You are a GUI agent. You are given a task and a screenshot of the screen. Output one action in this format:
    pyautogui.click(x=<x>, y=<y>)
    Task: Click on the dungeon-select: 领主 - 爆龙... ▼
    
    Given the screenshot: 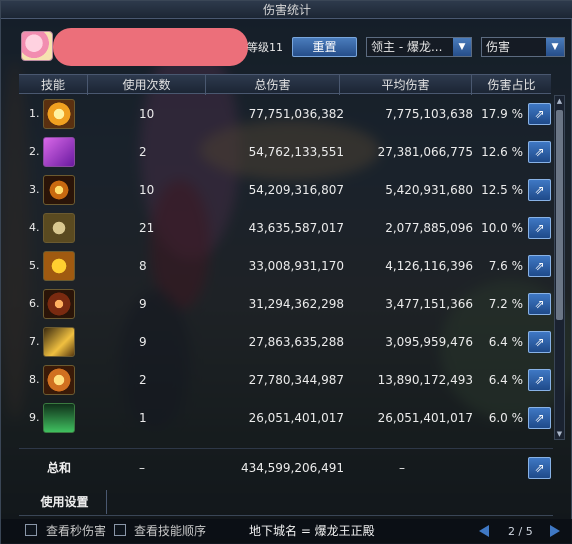 What is the action you would take?
    pyautogui.click(x=419, y=47)
    